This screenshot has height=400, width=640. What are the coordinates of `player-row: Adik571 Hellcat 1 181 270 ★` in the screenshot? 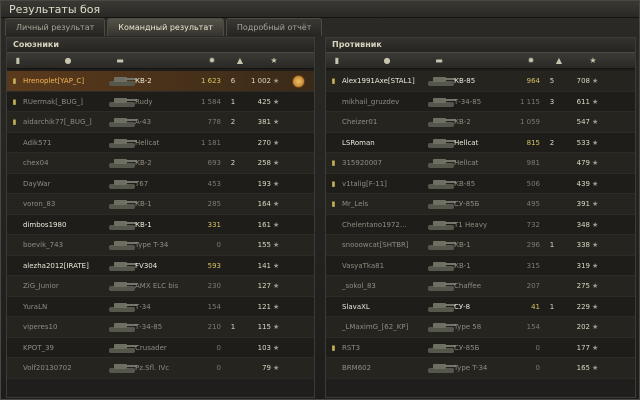 It's located at (160, 142).